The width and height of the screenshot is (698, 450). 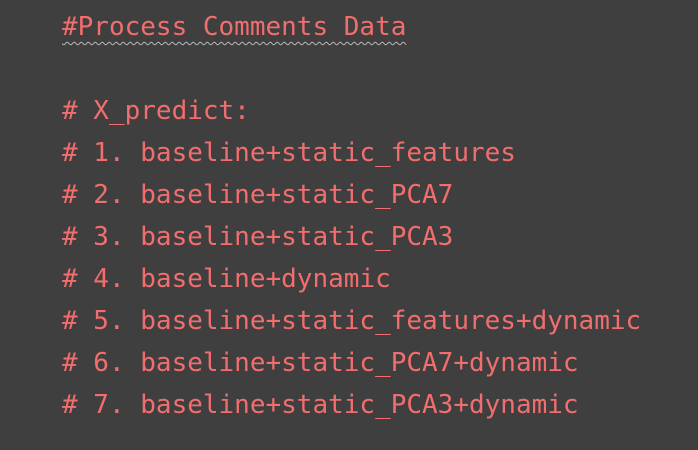 What do you see at coordinates (380, 111) in the screenshot?
I see `code-line-3: # X_predict:` at bounding box center [380, 111].